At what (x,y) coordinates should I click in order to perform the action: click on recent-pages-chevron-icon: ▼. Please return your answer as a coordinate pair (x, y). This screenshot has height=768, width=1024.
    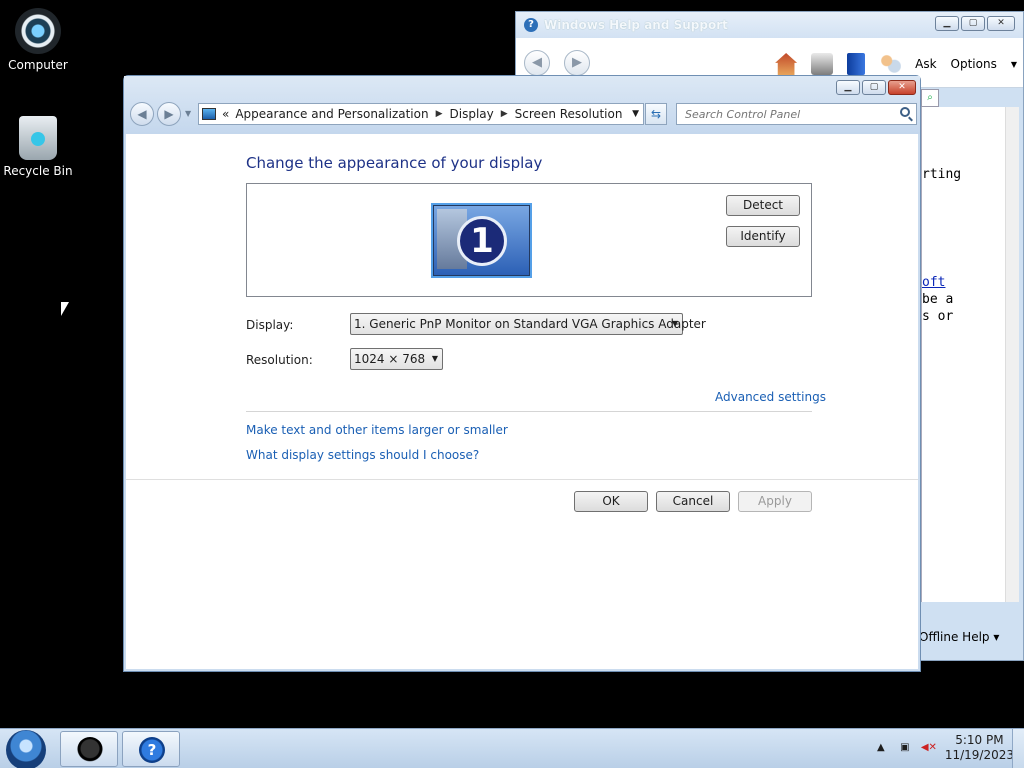
    Looking at the image, I should click on (188, 113).